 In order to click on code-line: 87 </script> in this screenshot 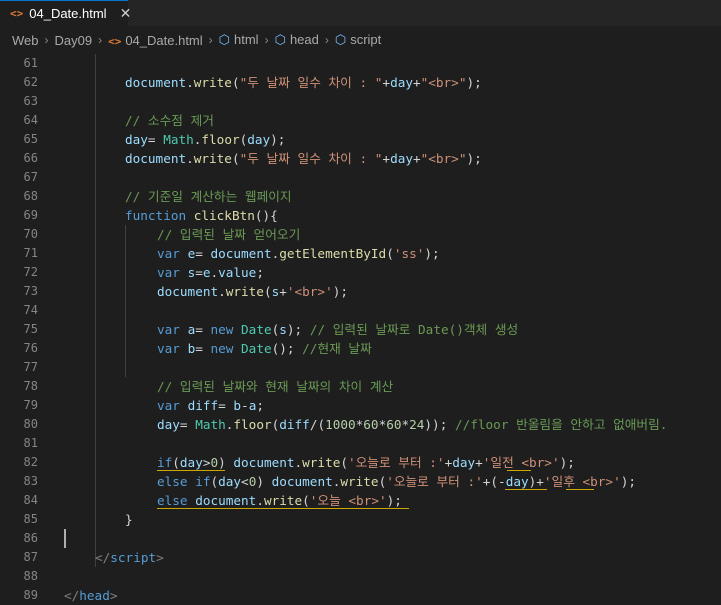, I will do `click(360, 557)`.